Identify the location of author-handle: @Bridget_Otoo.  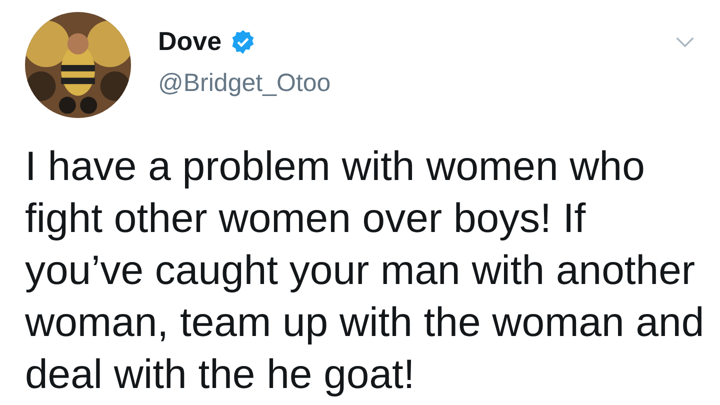
(244, 83).